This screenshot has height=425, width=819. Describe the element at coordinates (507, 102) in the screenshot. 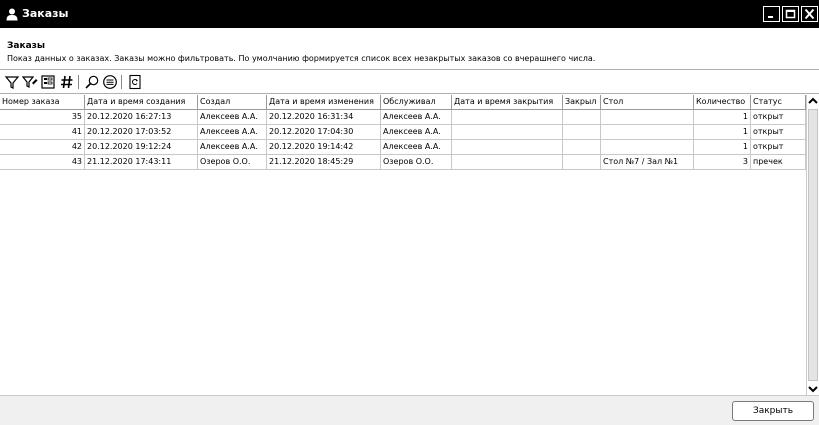

I see `header-col-closed-at: Дата и время закрытия` at that location.